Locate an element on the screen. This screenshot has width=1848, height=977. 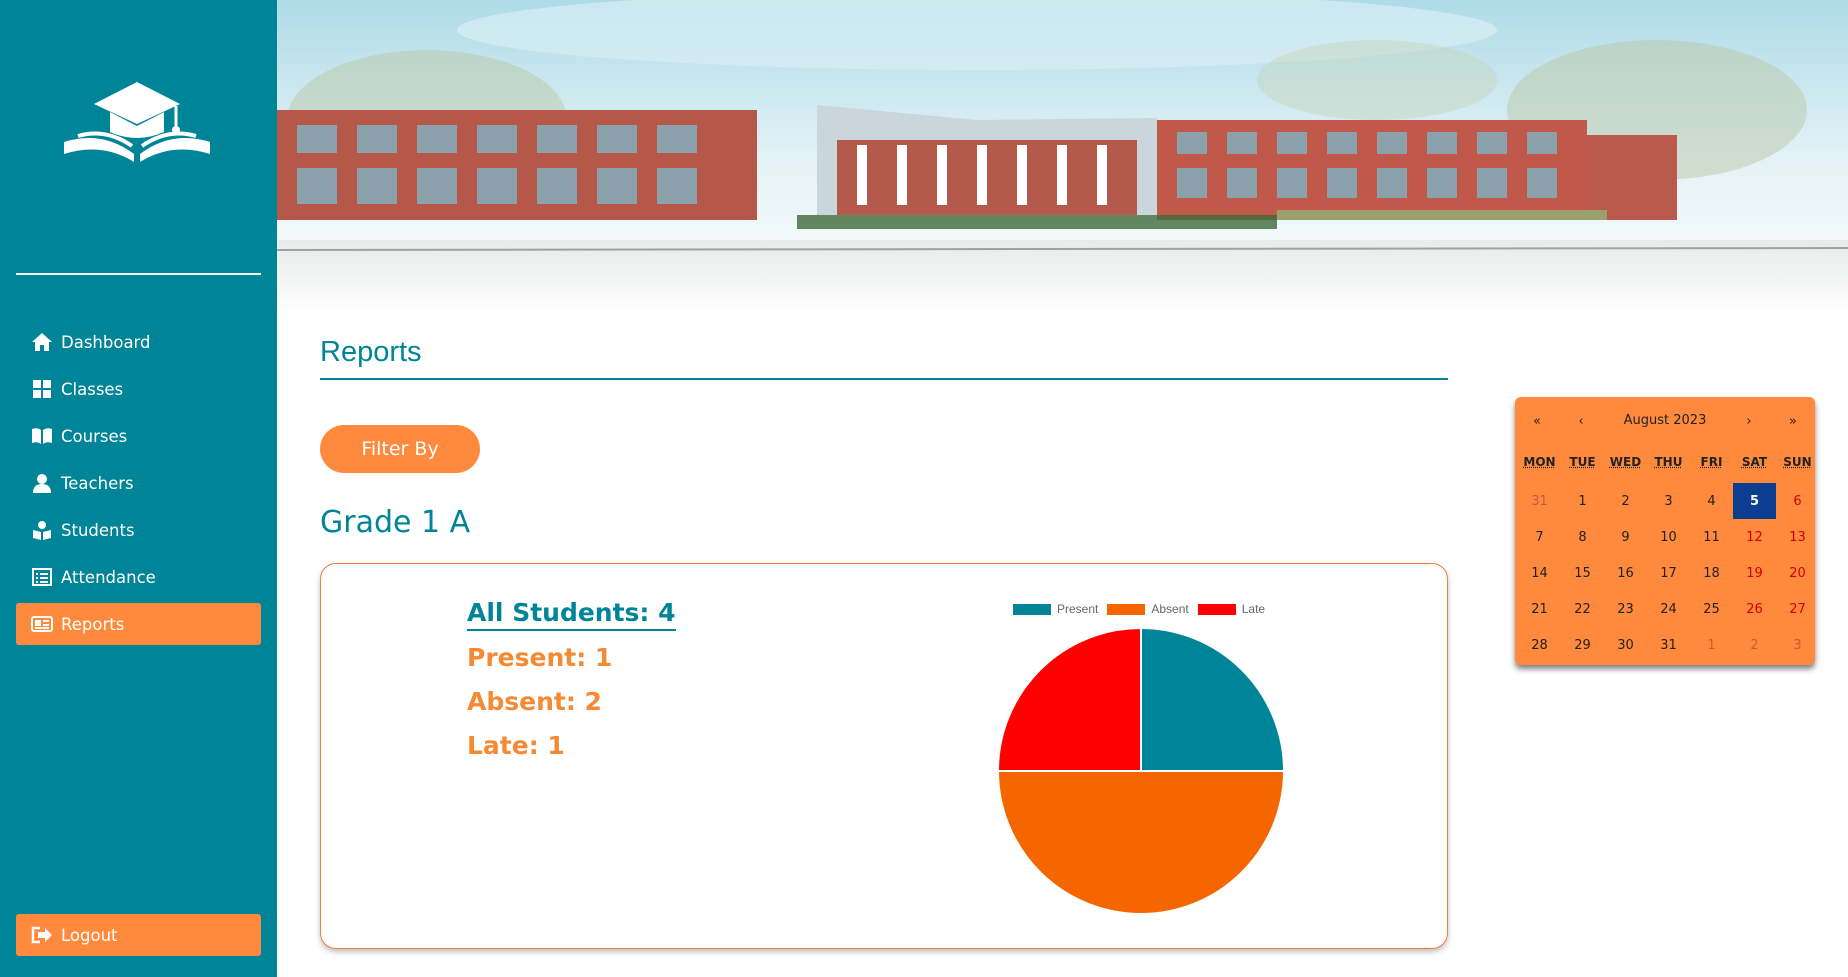
calendar-weekday: FRI is located at coordinates (1711, 462).